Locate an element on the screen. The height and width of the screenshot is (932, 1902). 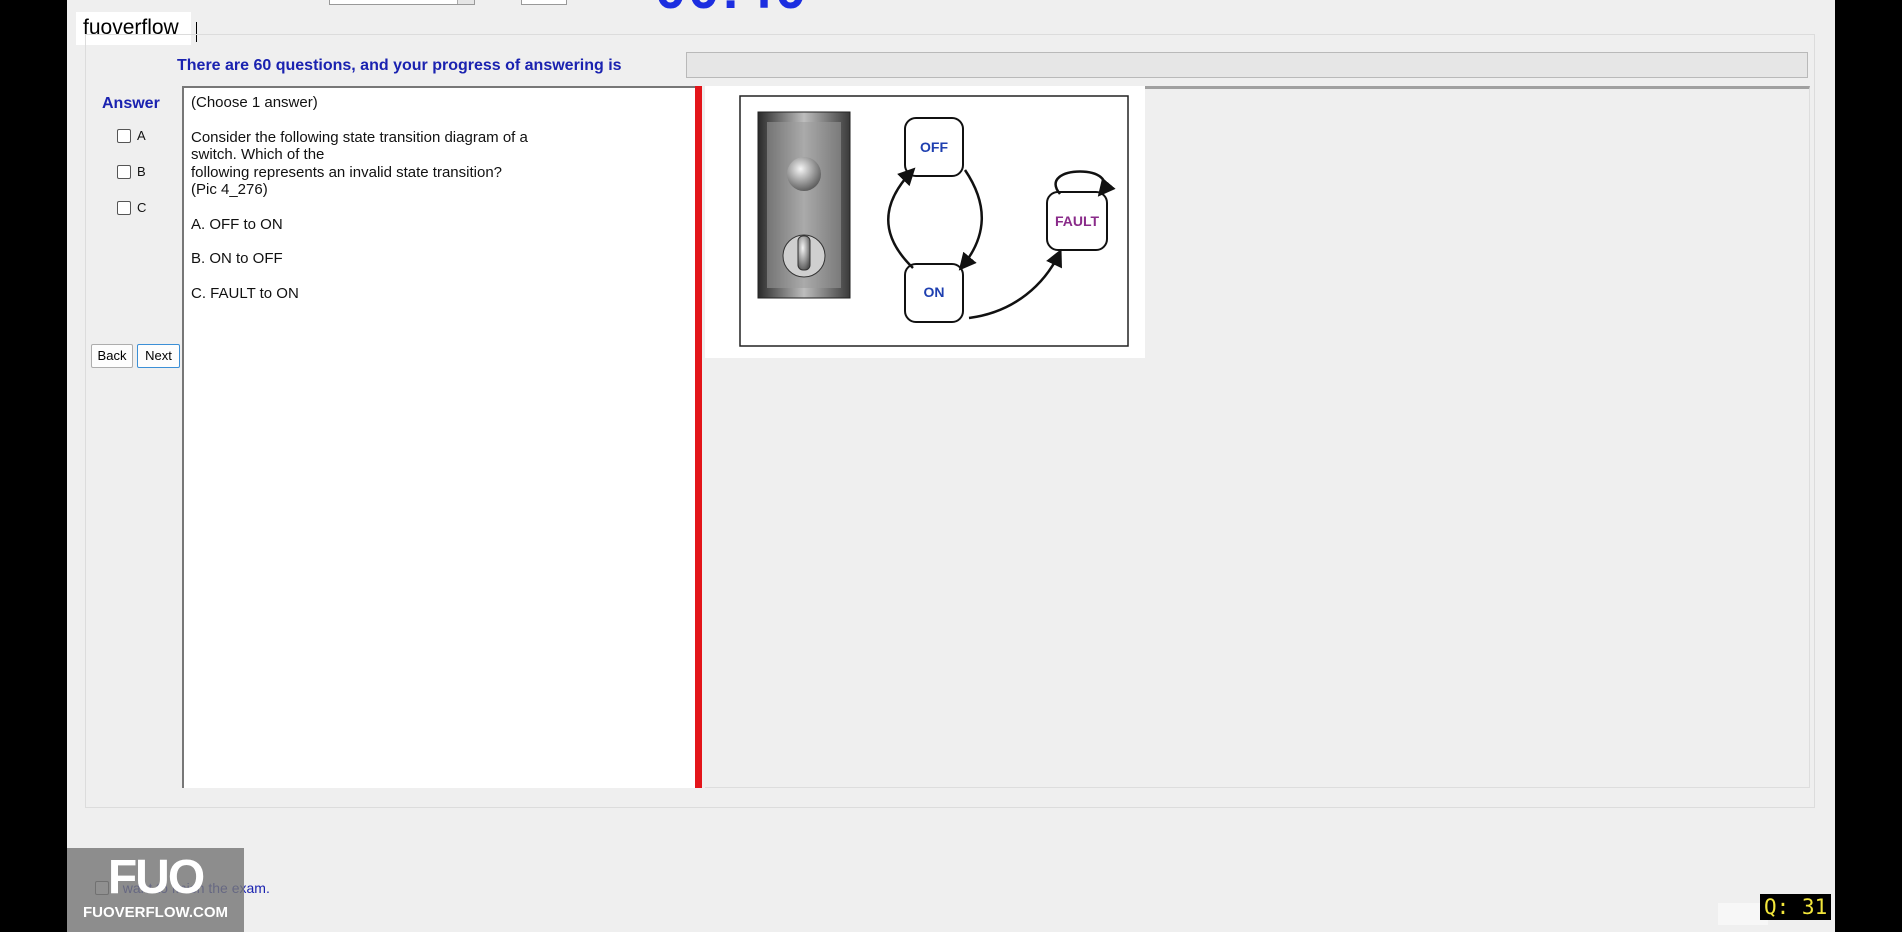
state-label-off: OFF is located at coordinates (934, 147).